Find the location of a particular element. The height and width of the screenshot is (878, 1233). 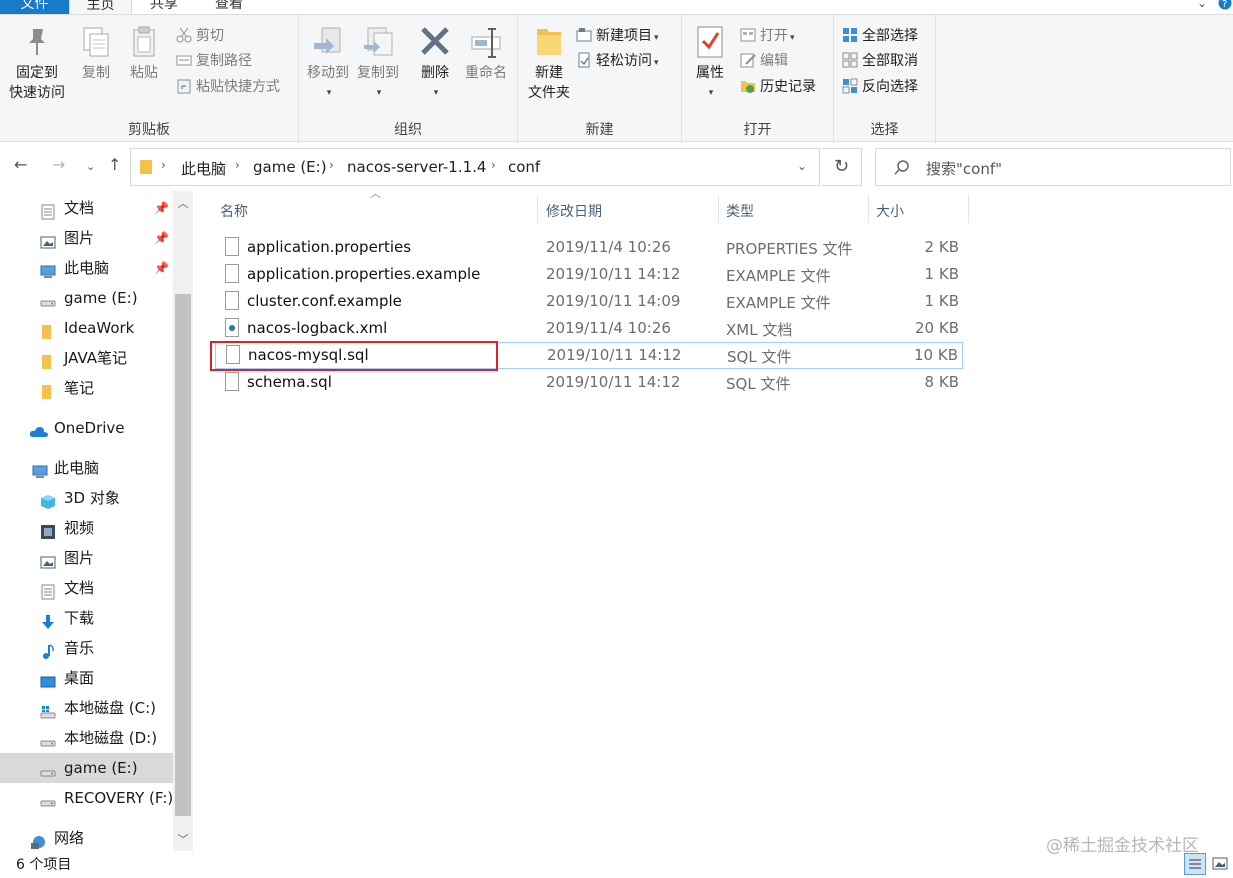

file-modified: 2019/11/4 10:26 is located at coordinates (608, 247).